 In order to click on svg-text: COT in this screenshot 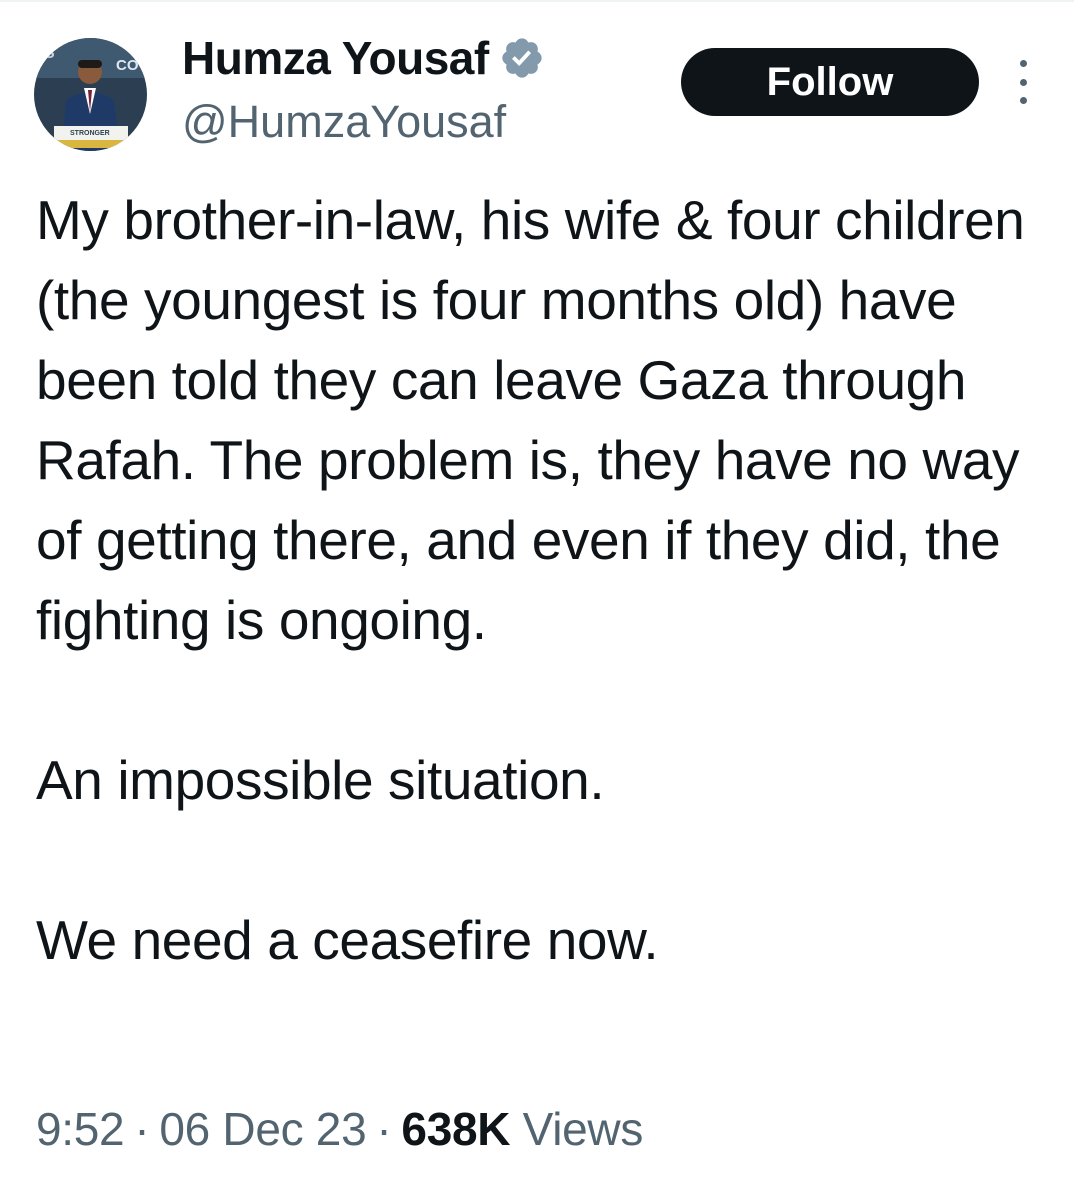, I will do `click(131, 65)`.